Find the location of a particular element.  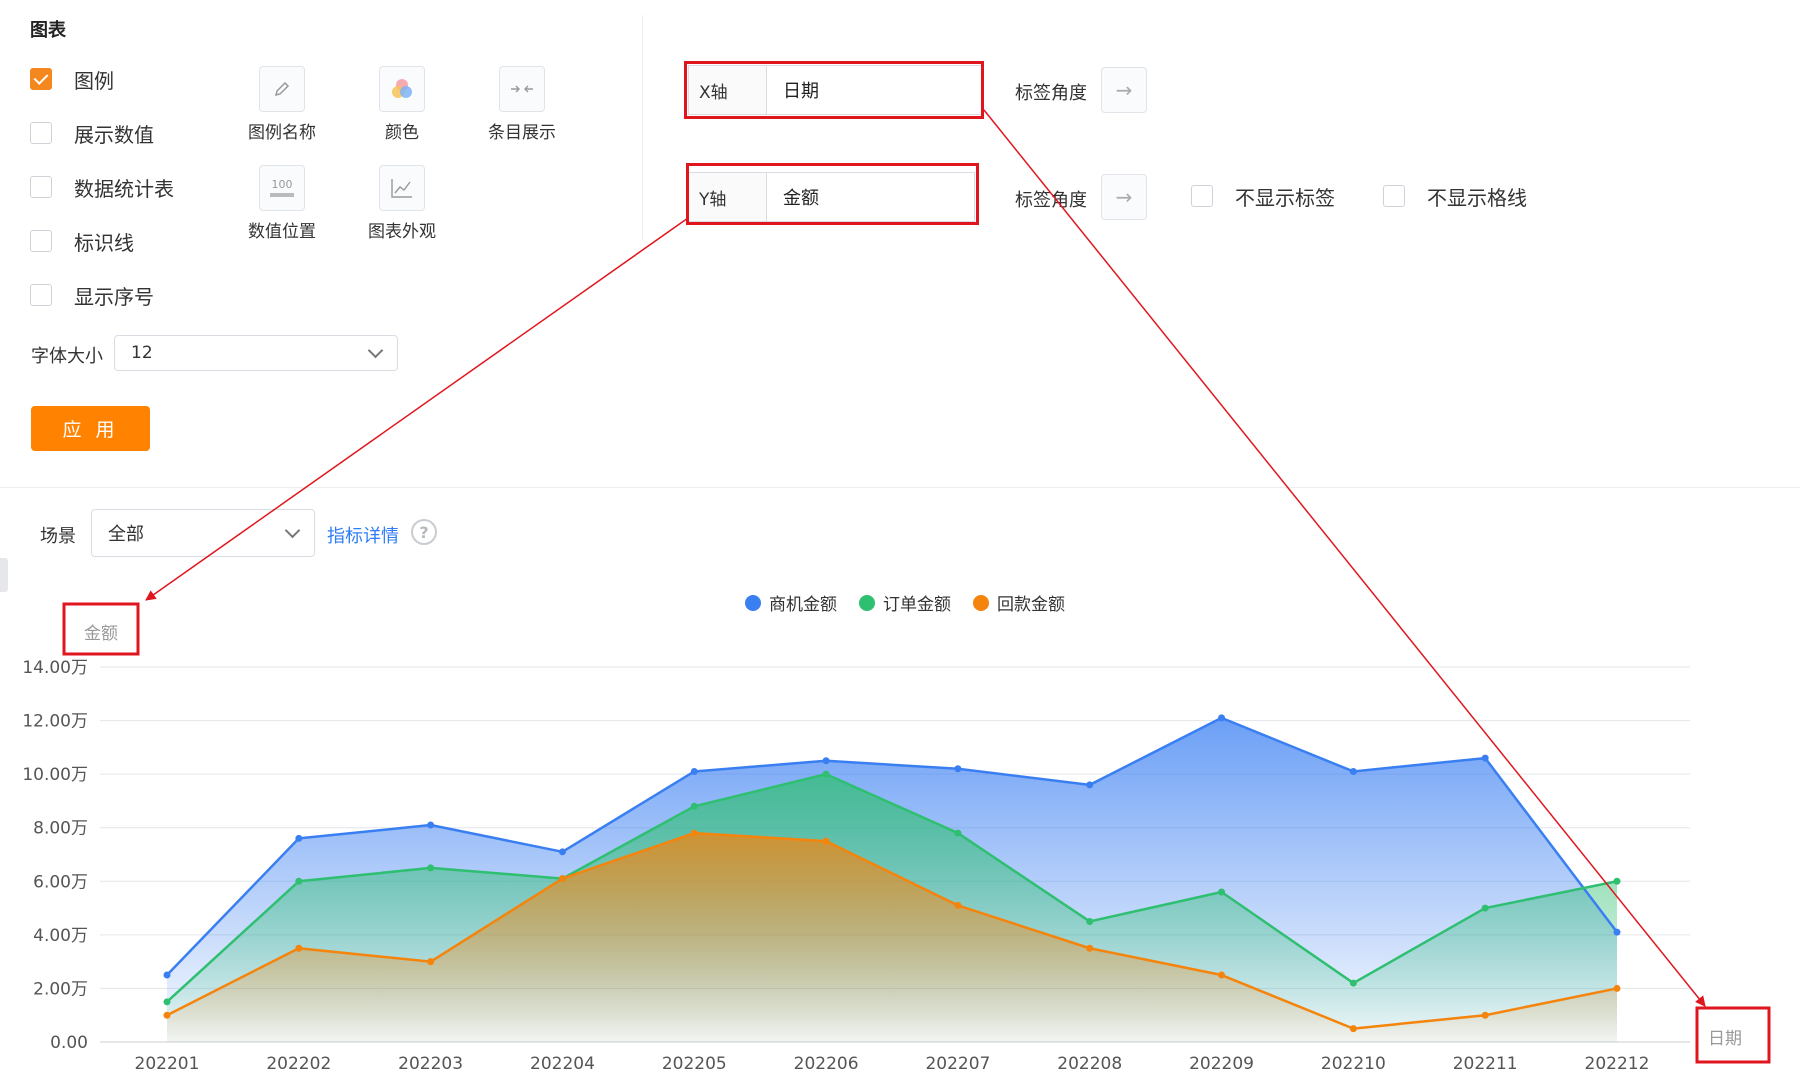

apply-button: 应 用 is located at coordinates (90, 428).